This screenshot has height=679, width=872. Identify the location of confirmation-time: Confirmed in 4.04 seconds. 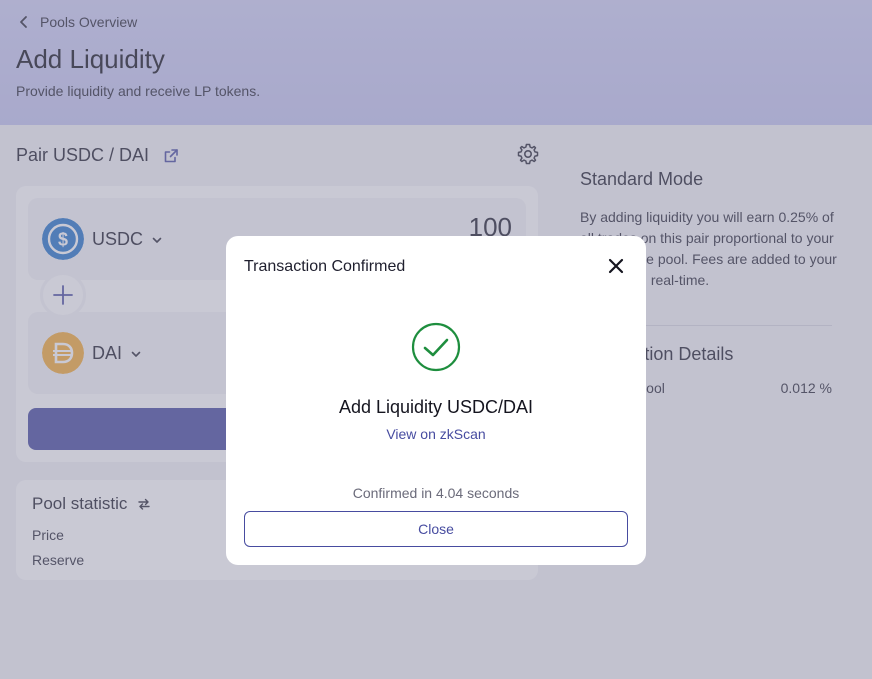
(436, 493).